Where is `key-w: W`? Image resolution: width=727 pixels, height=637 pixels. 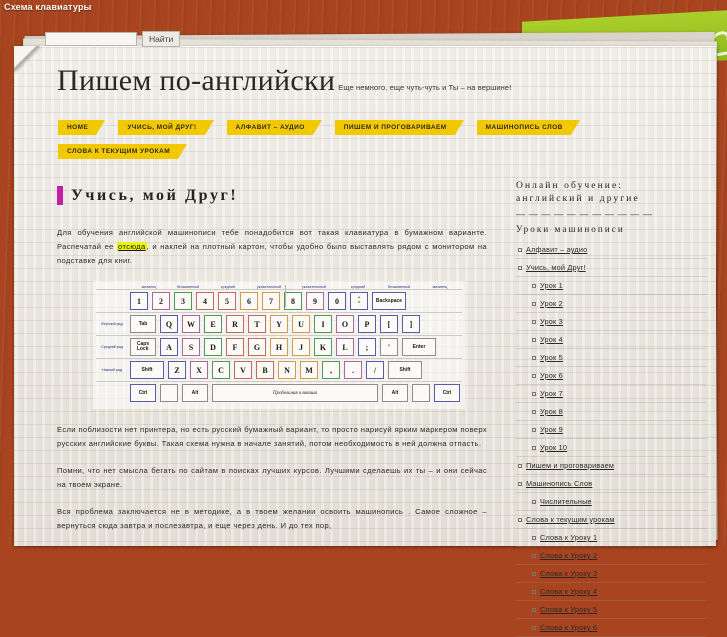 key-w: W is located at coordinates (191, 324).